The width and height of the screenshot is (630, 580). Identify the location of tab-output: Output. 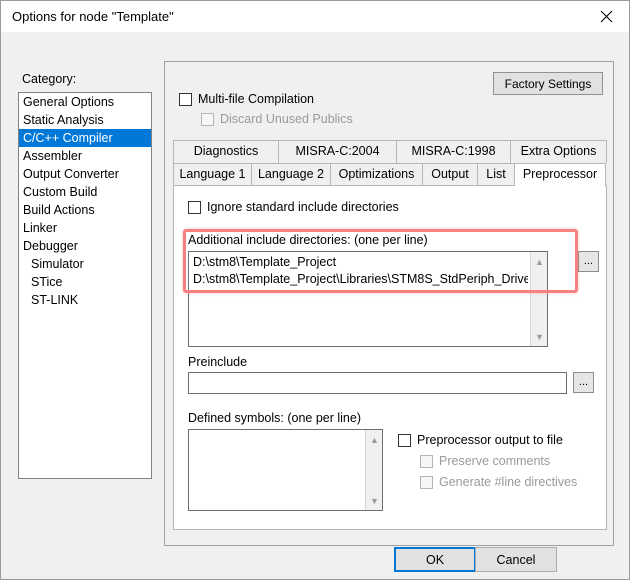
(450, 174).